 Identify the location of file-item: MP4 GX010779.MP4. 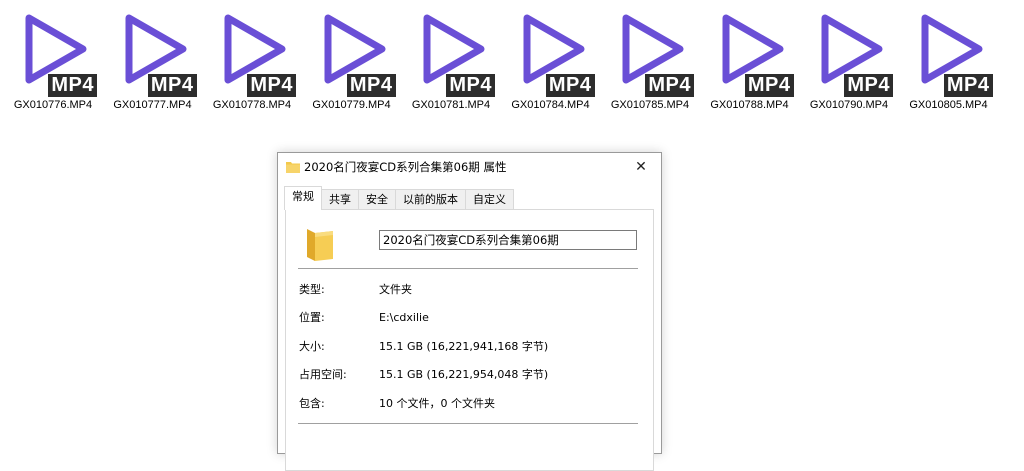
(352, 64).